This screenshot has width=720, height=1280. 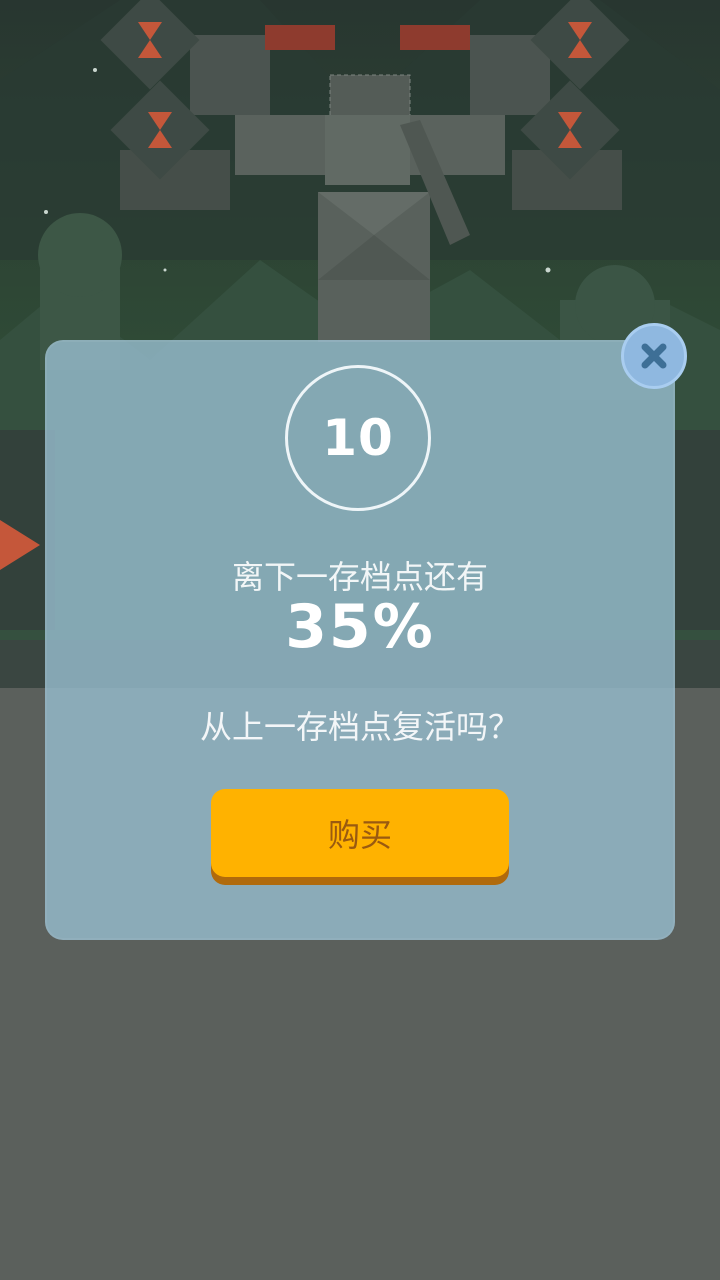 I want to click on close-button, so click(x=654, y=356).